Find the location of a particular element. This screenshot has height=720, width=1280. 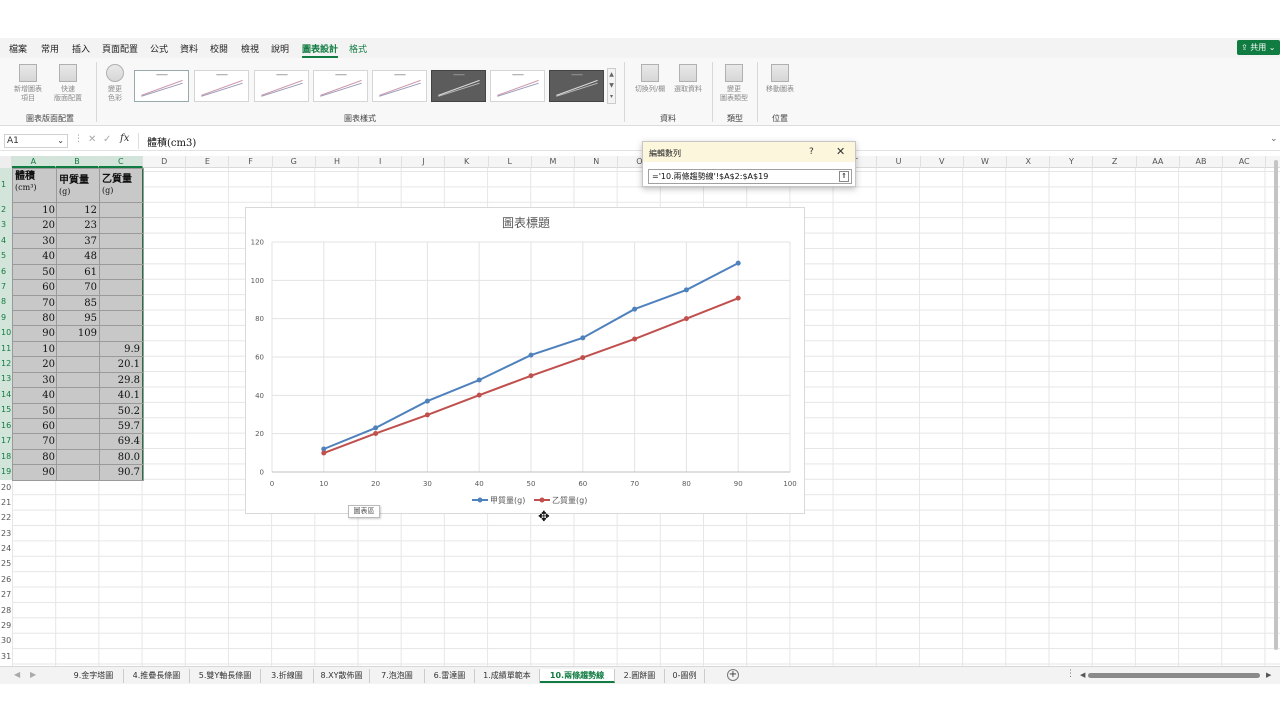

scroll-left-icon: ◀ is located at coordinates (1082, 675).